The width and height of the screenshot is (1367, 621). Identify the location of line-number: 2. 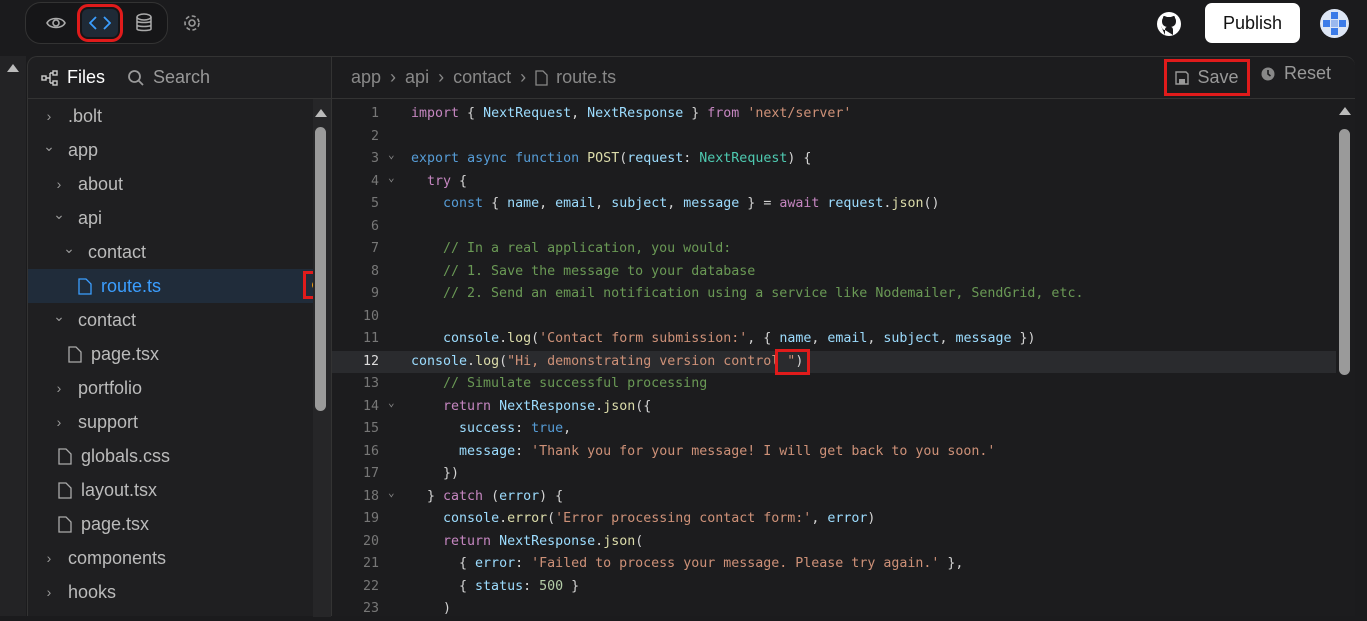
(374, 136).